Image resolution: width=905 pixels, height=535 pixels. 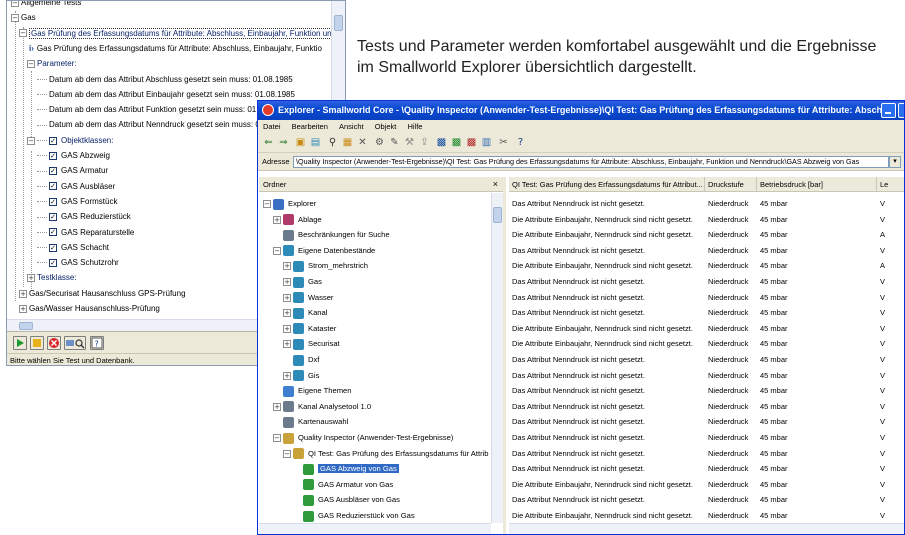 What do you see at coordinates (394, 142) in the screenshot?
I see `edit-icon: ✎` at bounding box center [394, 142].